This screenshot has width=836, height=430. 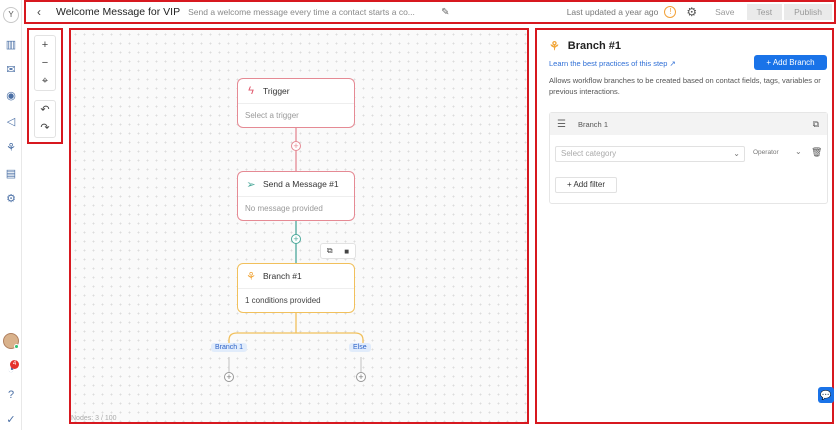 What do you see at coordinates (724, 12) in the screenshot?
I see `save-button: Save` at bounding box center [724, 12].